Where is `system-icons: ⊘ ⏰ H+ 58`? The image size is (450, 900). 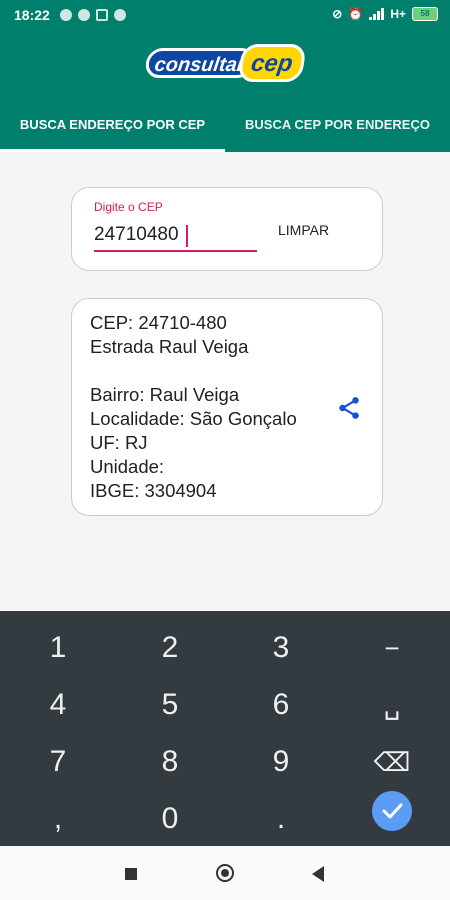 system-icons: ⊘ ⏰ H+ 58 is located at coordinates (385, 14).